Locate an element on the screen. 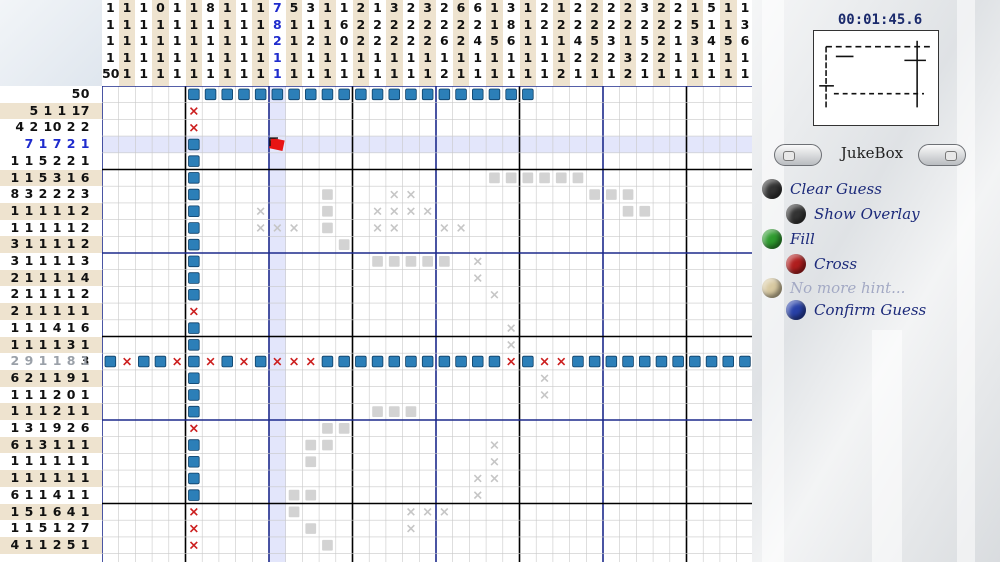  column-clue: 22521 is located at coordinates (594, 43).